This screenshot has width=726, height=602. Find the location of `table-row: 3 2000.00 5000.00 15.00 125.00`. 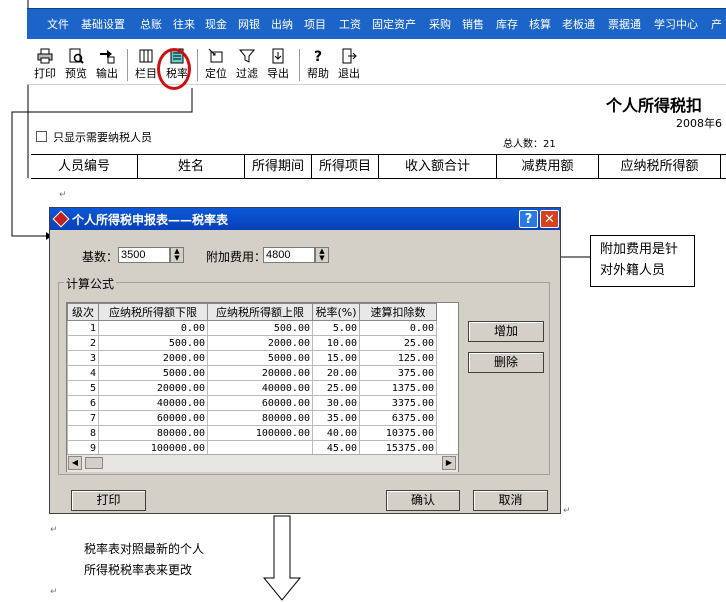

table-row: 3 2000.00 5000.00 15.00 125.00 is located at coordinates (252, 358).